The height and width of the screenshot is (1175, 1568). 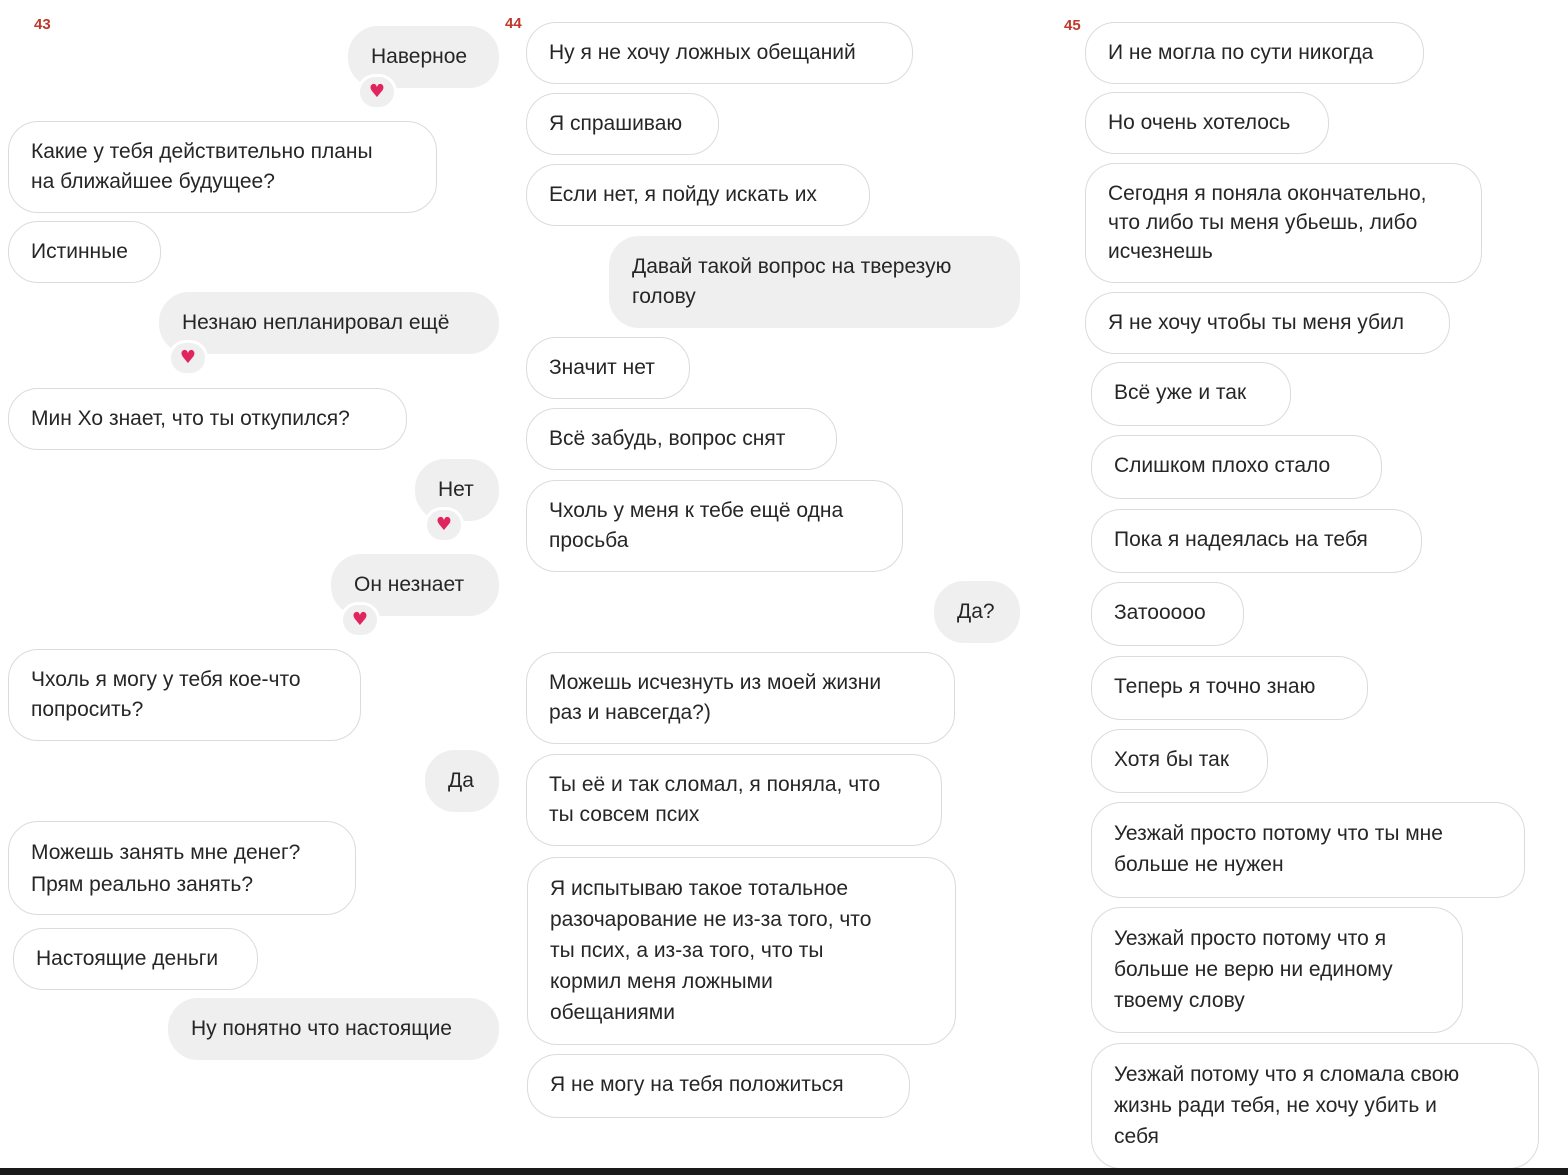 What do you see at coordinates (1256, 541) in the screenshot?
I see `message-incoming: Пока я надеялась на тебя` at bounding box center [1256, 541].